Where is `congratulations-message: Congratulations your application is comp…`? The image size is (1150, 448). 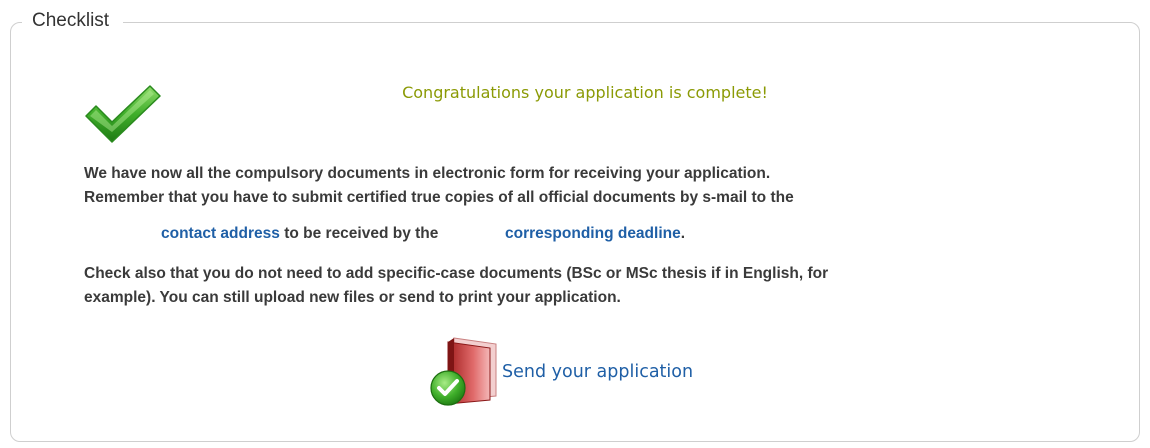
congratulations-message: Congratulations your application is comp… is located at coordinates (585, 92).